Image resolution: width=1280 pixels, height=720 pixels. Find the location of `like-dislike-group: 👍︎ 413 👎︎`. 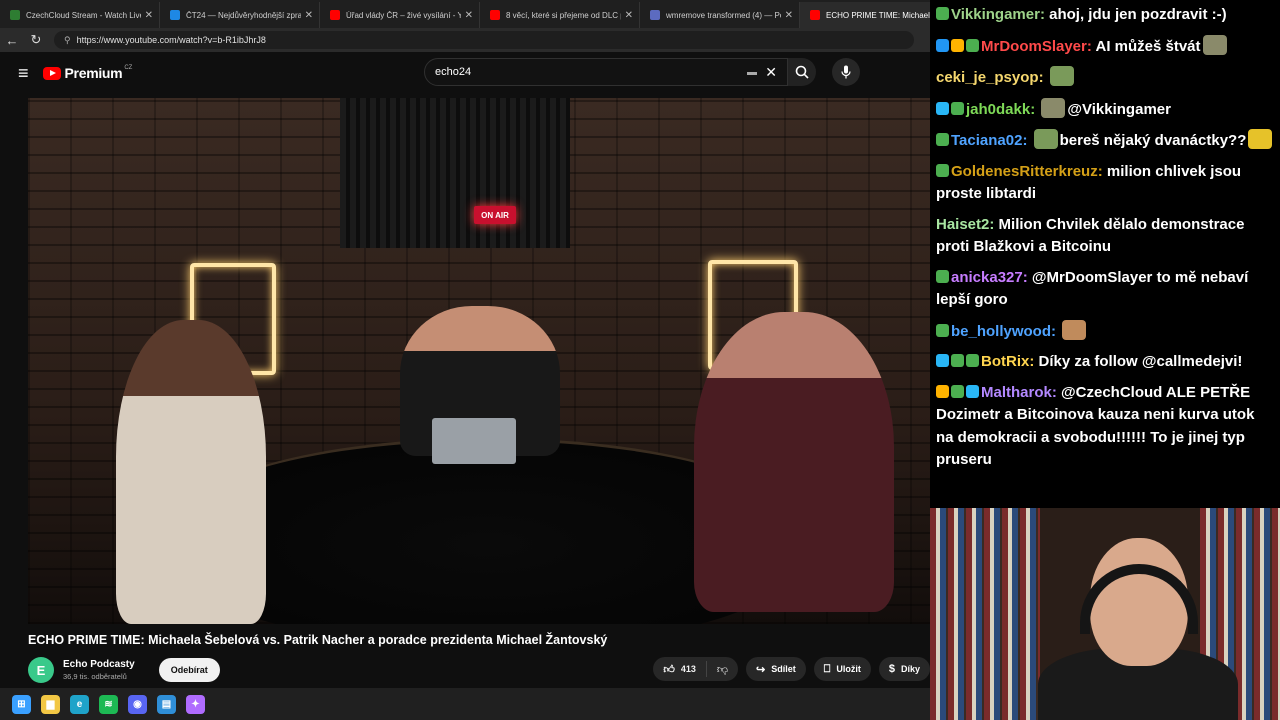

like-dislike-group: 👍︎ 413 👎︎ is located at coordinates (696, 669).